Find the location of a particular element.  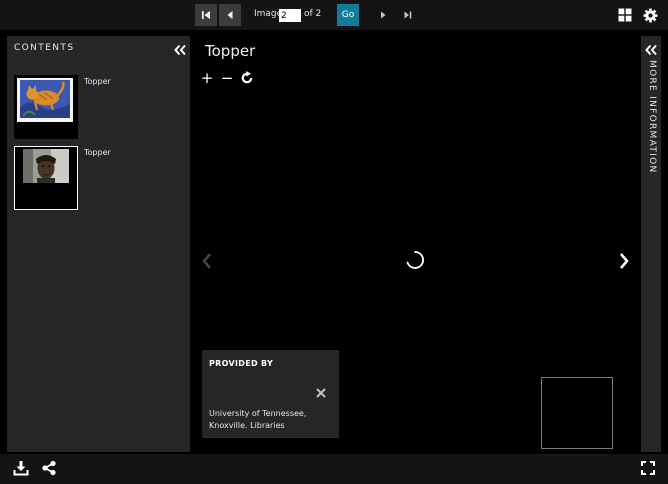

close-provided-by-button is located at coordinates (321, 391).